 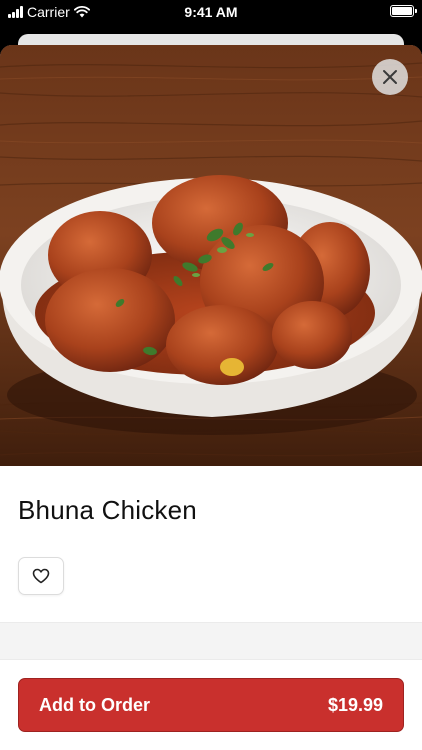 I want to click on favorite-button, so click(x=41, y=576).